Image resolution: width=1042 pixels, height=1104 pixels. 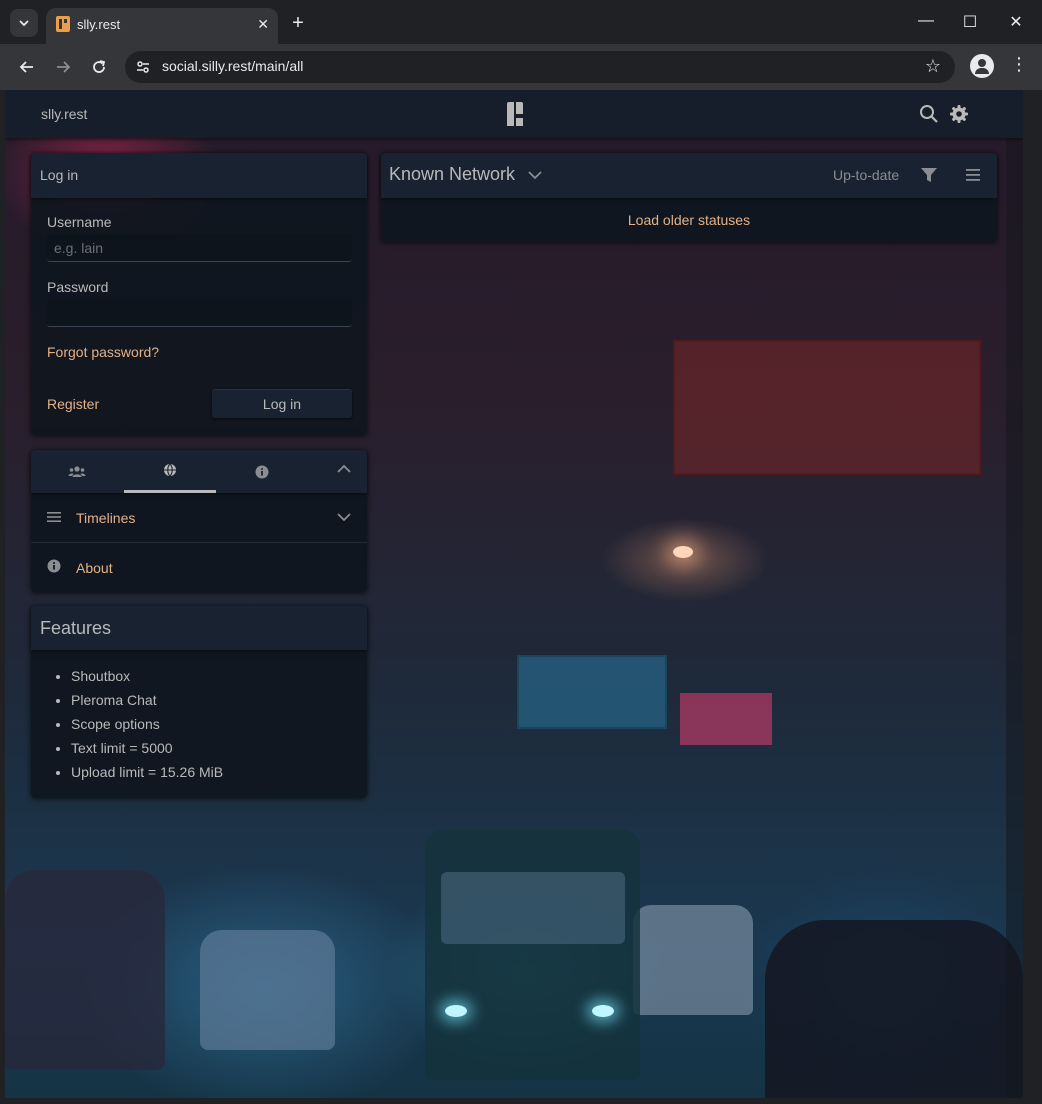 What do you see at coordinates (73, 404) in the screenshot?
I see `register-link: Register` at bounding box center [73, 404].